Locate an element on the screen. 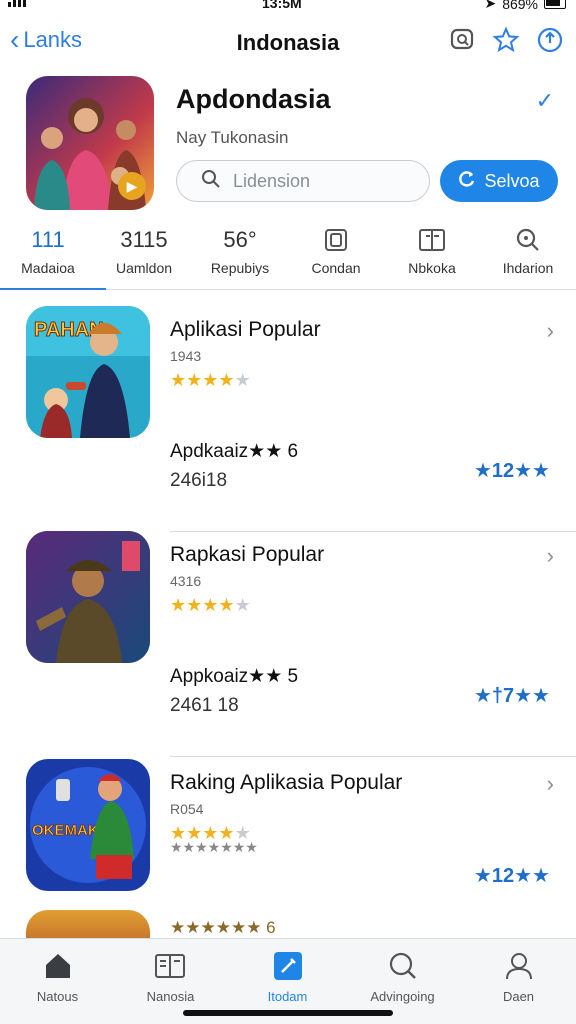 This screenshot has height=1024, width=576. chevron-left-icon: ‹ is located at coordinates (15, 39).